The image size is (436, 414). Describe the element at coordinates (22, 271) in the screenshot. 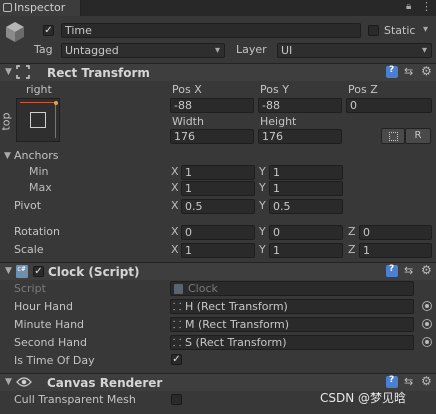

I see `script-icon: c#` at that location.